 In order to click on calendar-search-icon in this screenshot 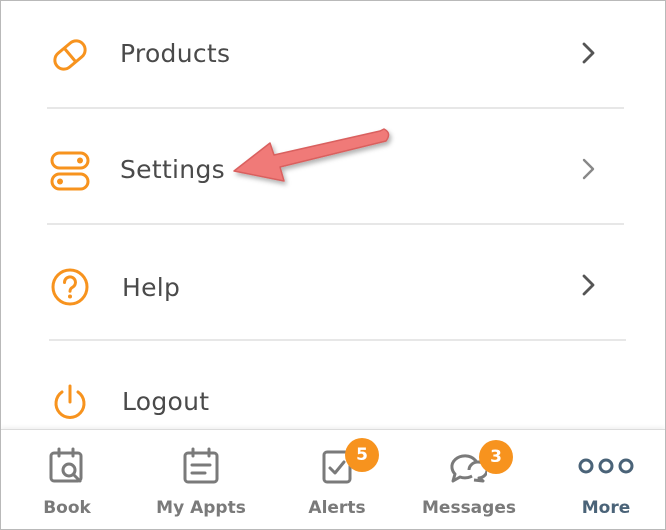, I will do `click(66, 465)`.